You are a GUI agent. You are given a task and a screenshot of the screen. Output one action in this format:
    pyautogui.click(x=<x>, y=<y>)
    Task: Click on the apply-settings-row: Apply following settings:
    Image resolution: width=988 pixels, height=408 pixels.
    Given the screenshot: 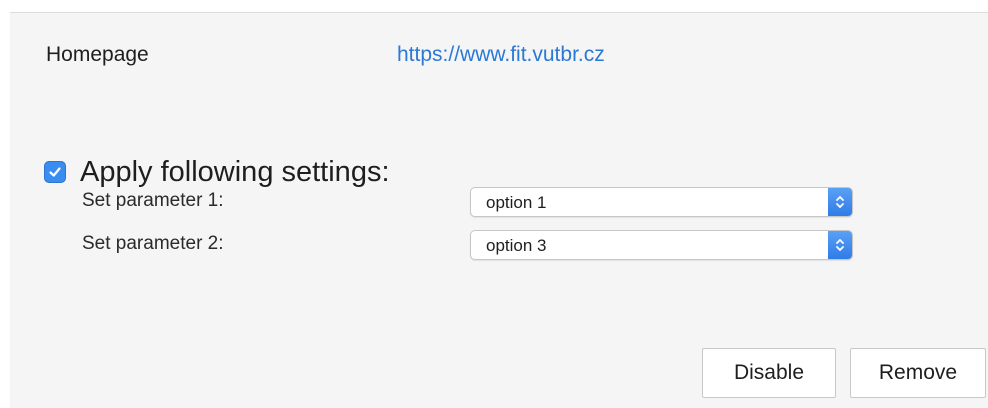 What is the action you would take?
    pyautogui.click(x=217, y=172)
    